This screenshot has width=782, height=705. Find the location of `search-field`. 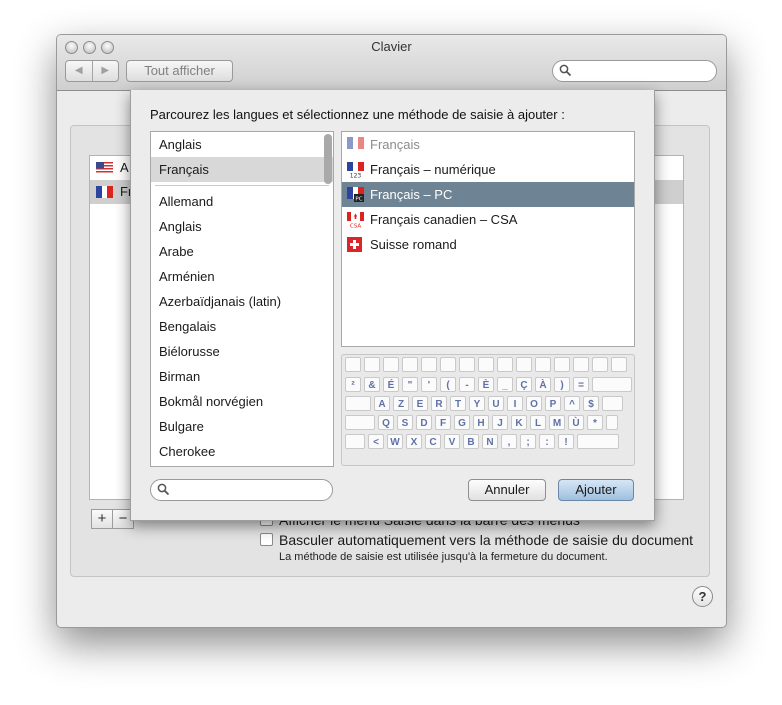

search-field is located at coordinates (634, 71).